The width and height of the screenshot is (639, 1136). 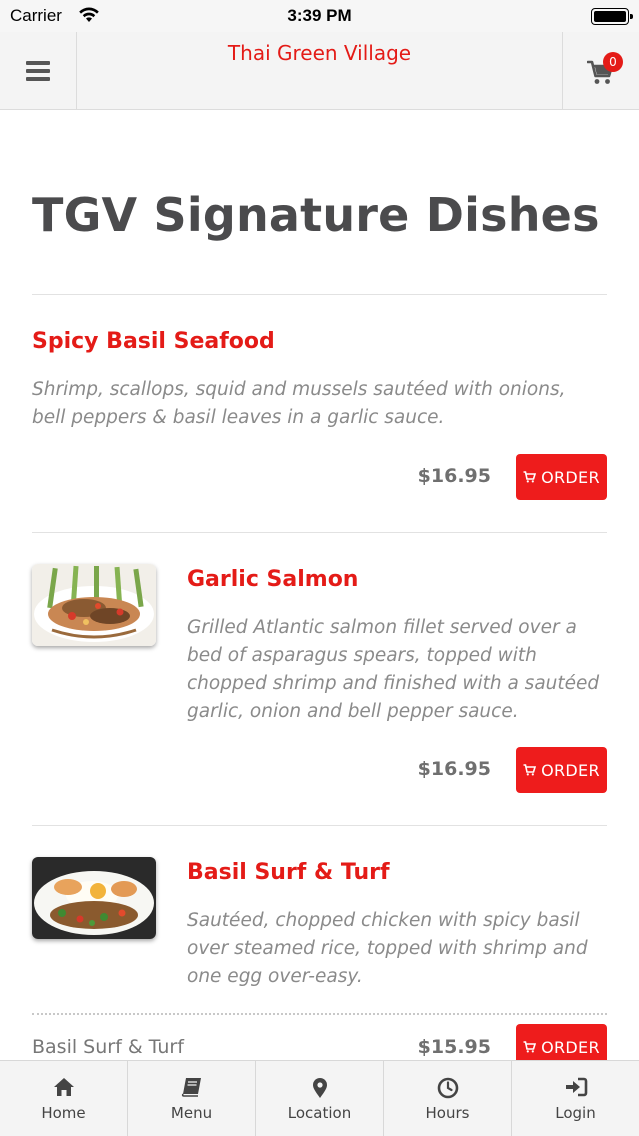 What do you see at coordinates (273, 579) in the screenshot?
I see `dish-name: Garlic Salmon` at bounding box center [273, 579].